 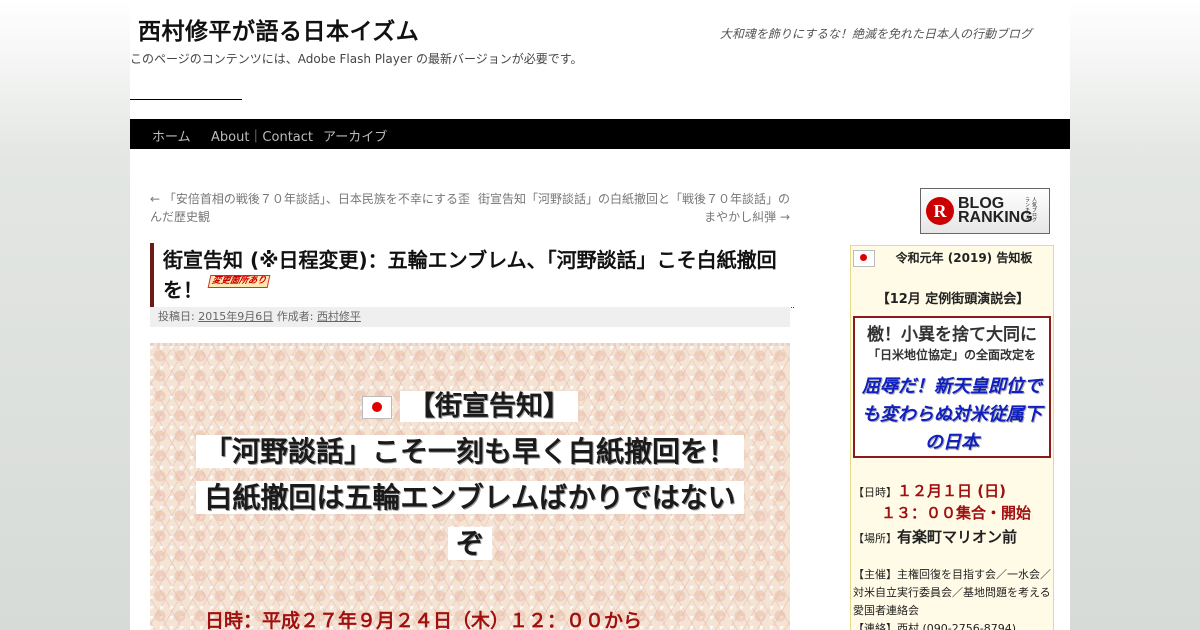 What do you see at coordinates (875, 492) in the screenshot?
I see `notice-date-label: 【日時】` at bounding box center [875, 492].